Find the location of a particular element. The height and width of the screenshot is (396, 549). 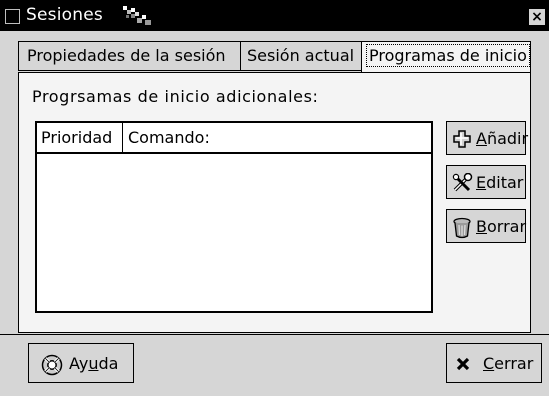

tab-label: Propiedades de la sesión is located at coordinates (126, 55).